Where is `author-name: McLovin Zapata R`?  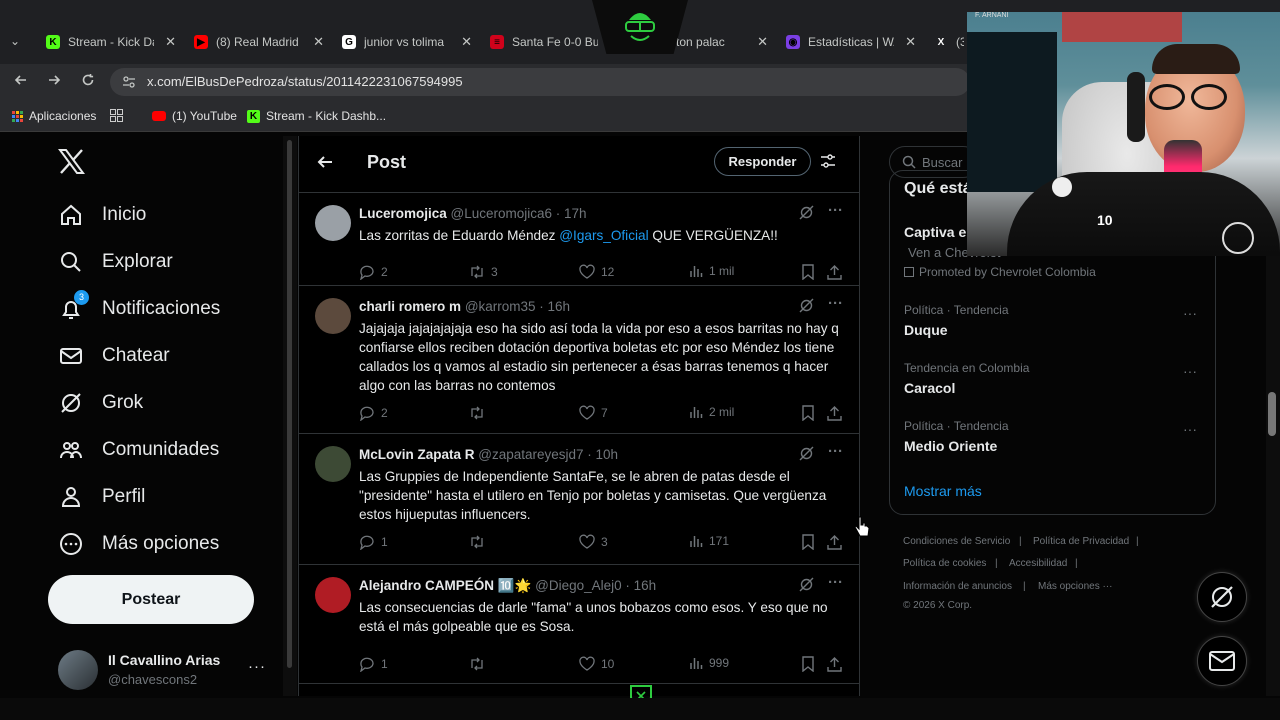 author-name: McLovin Zapata R is located at coordinates (417, 454).